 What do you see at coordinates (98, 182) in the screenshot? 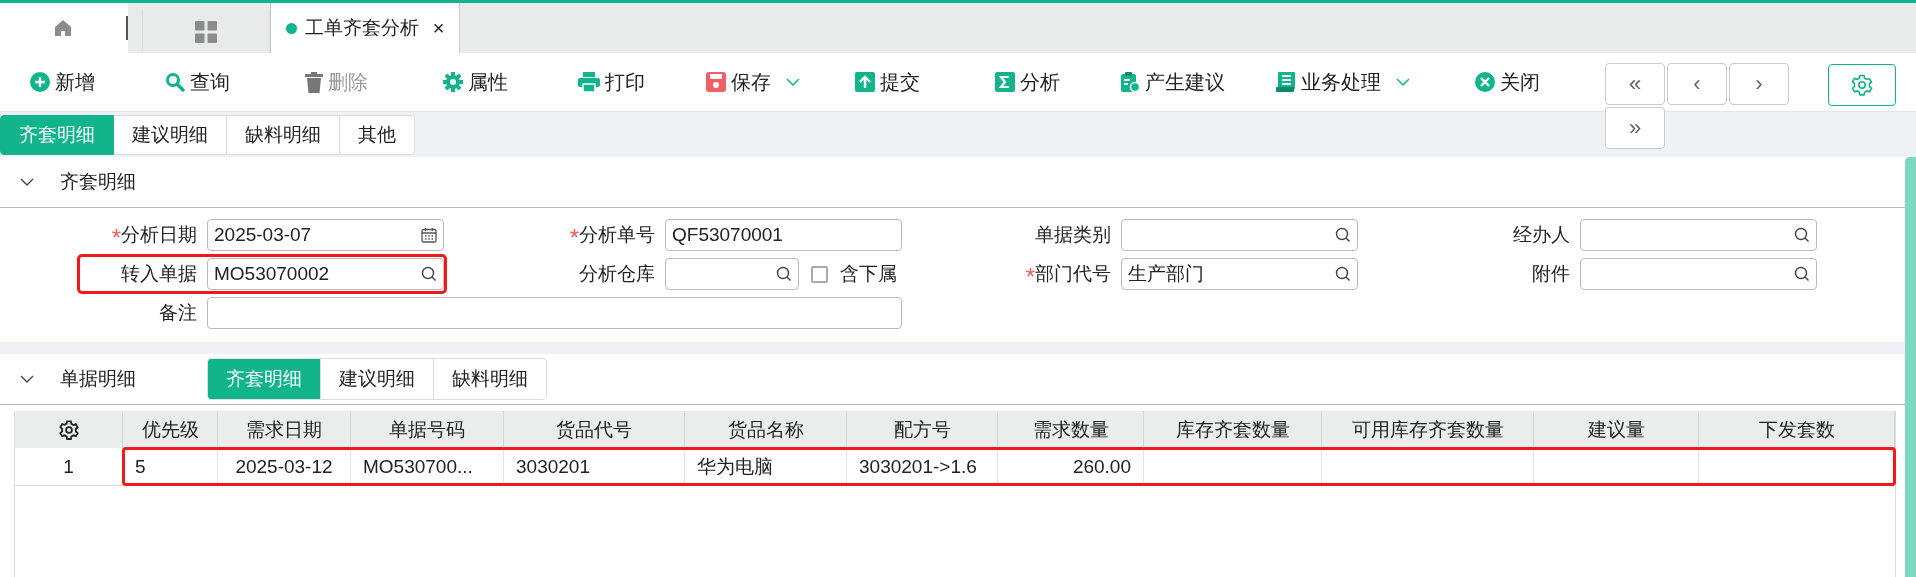
I see `section-title: 齐套明细` at bounding box center [98, 182].